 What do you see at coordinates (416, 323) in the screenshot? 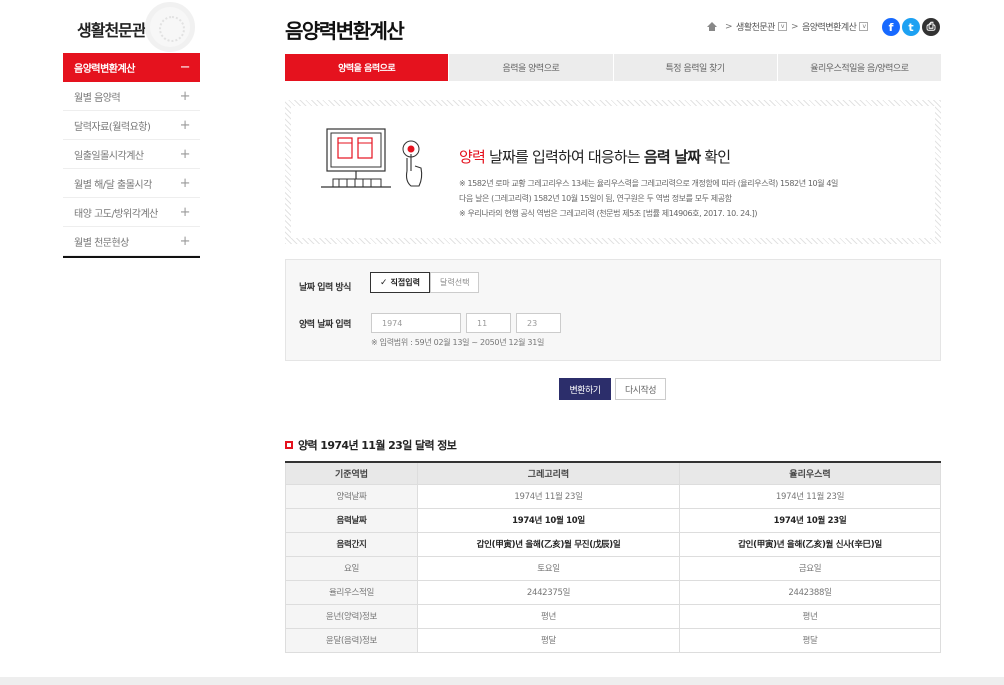
I see `year-input: 1974` at bounding box center [416, 323].